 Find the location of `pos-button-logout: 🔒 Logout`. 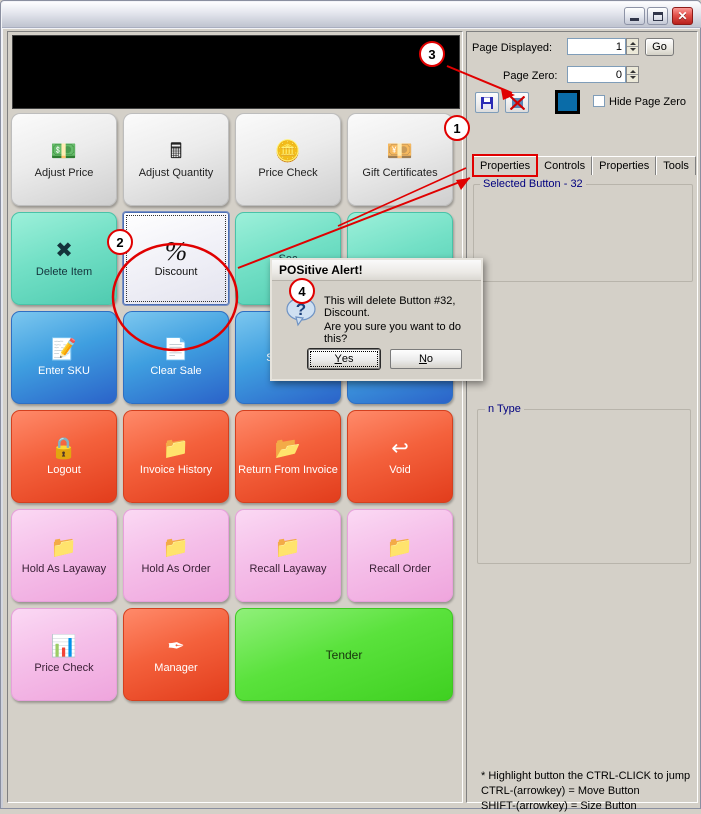

pos-button-logout: 🔒 Logout is located at coordinates (64, 456).